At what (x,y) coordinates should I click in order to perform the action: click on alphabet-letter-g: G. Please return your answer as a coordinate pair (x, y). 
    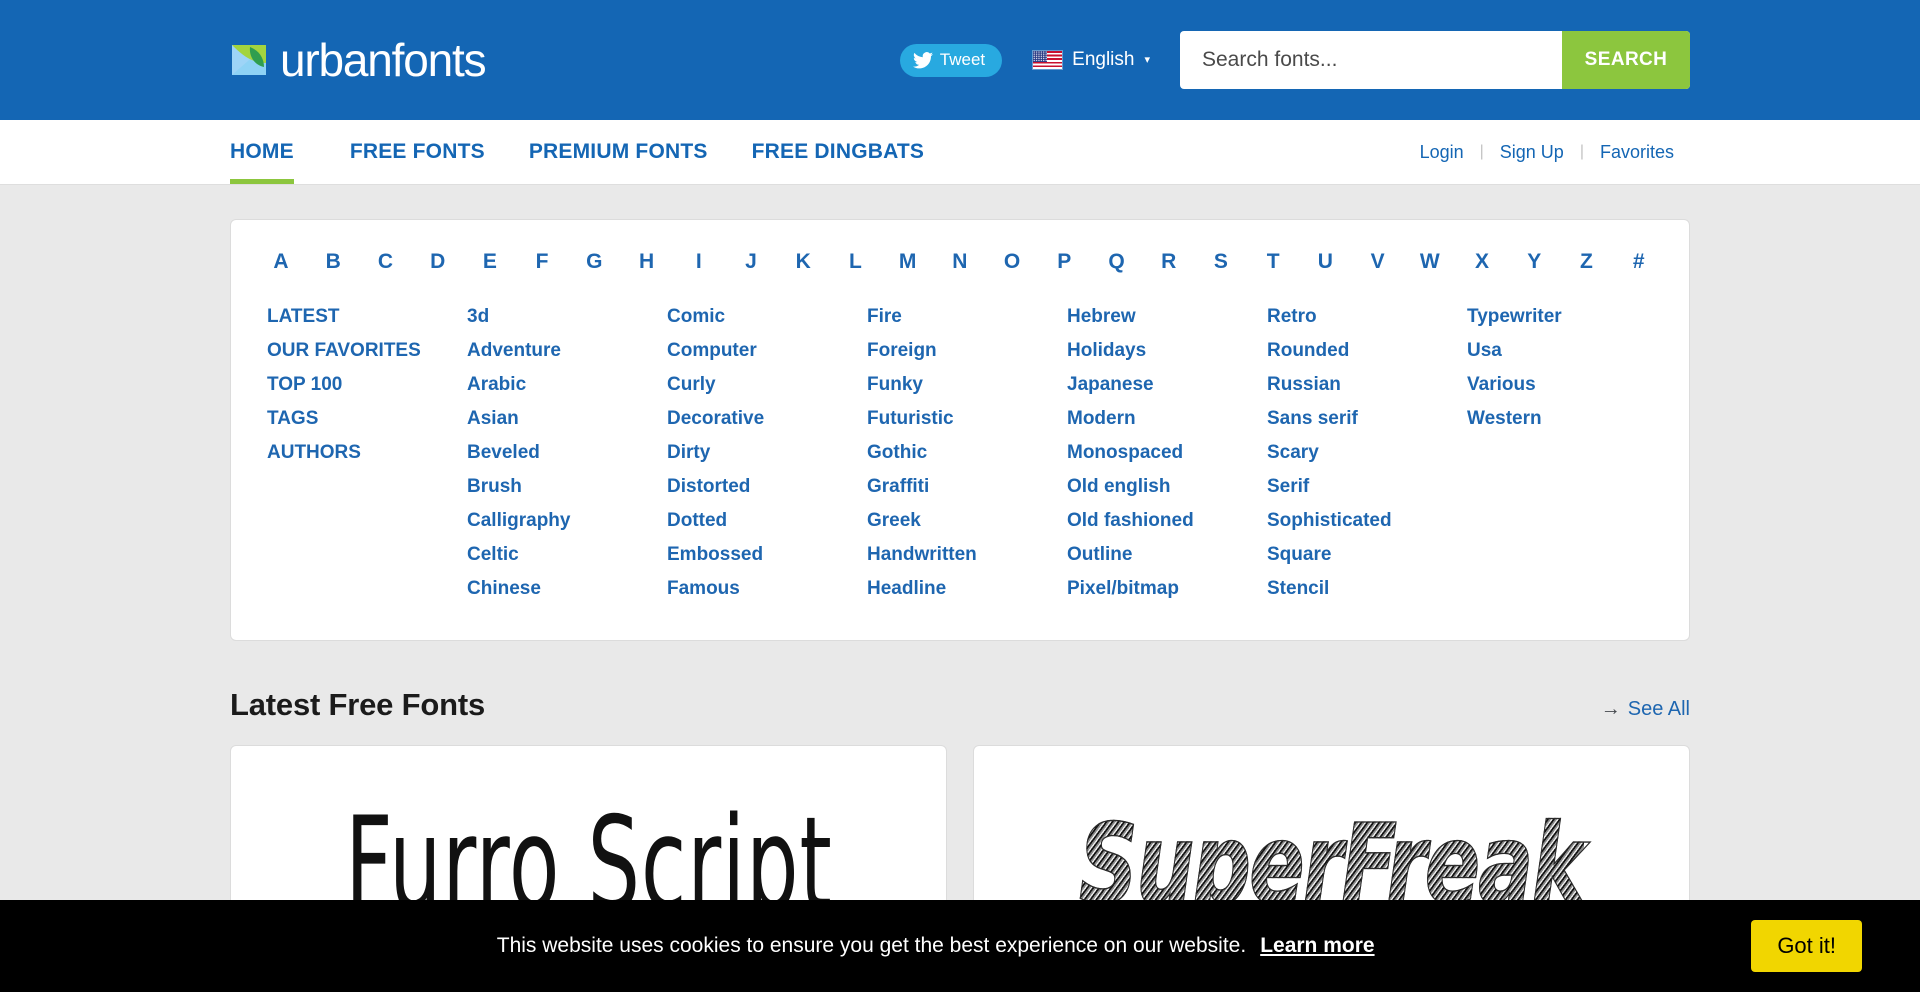
    Looking at the image, I should click on (594, 262).